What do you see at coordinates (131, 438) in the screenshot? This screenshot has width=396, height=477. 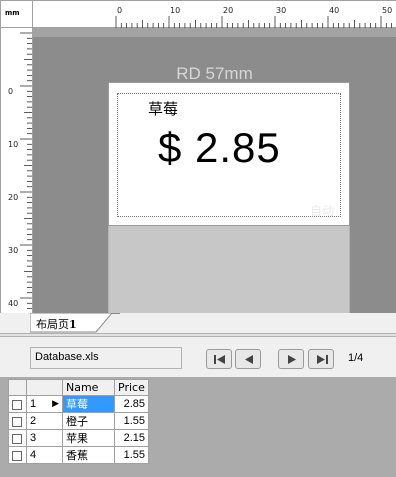 I see `price-cell: 2.15` at bounding box center [131, 438].